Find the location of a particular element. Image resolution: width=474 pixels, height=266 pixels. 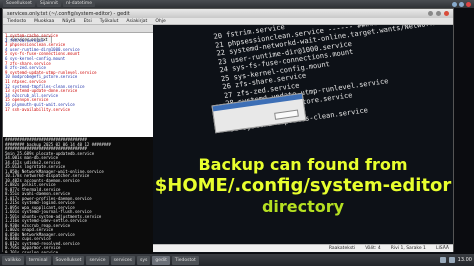

volume-tray-icon is located at coordinates (451, 260).